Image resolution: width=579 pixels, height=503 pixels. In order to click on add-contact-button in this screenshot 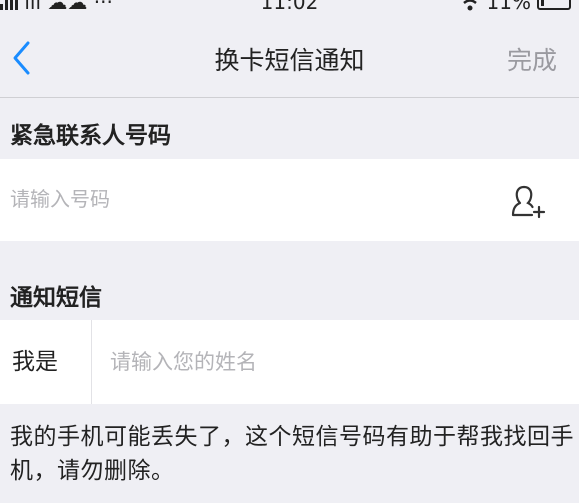, I will do `click(528, 201)`.